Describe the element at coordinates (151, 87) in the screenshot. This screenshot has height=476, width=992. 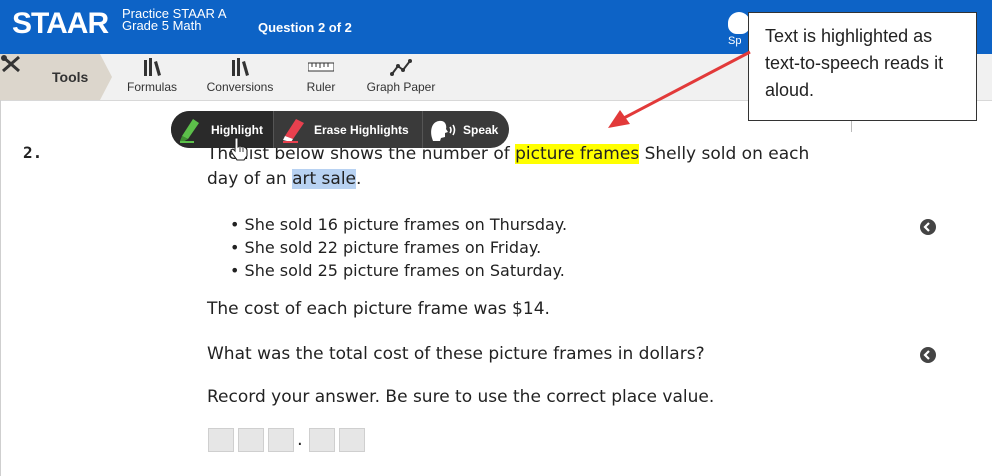
I see `formulas-label: Formulas` at that location.